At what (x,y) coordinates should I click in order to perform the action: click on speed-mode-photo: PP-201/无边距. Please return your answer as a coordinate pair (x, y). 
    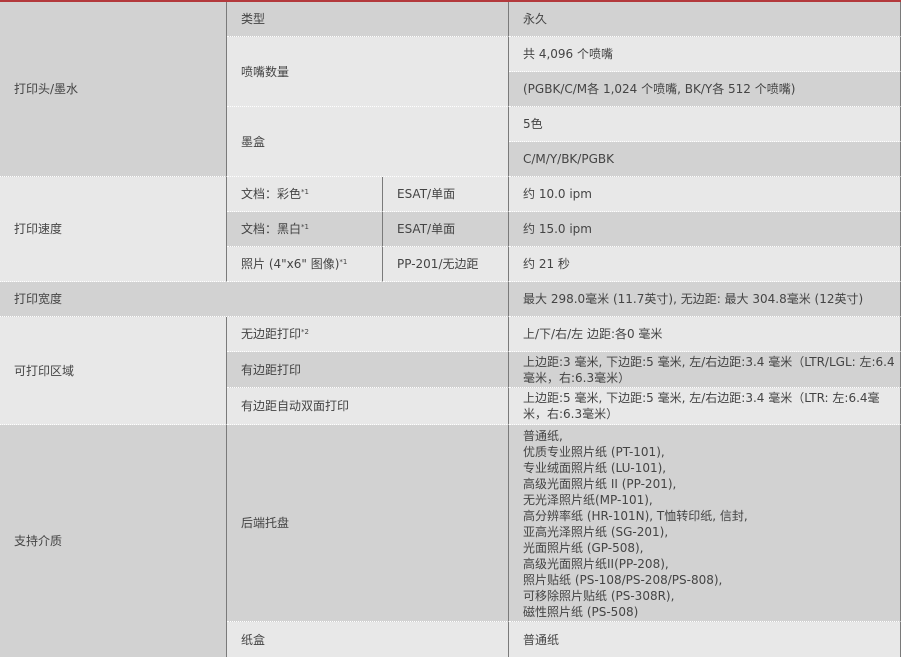
    Looking at the image, I should click on (446, 264).